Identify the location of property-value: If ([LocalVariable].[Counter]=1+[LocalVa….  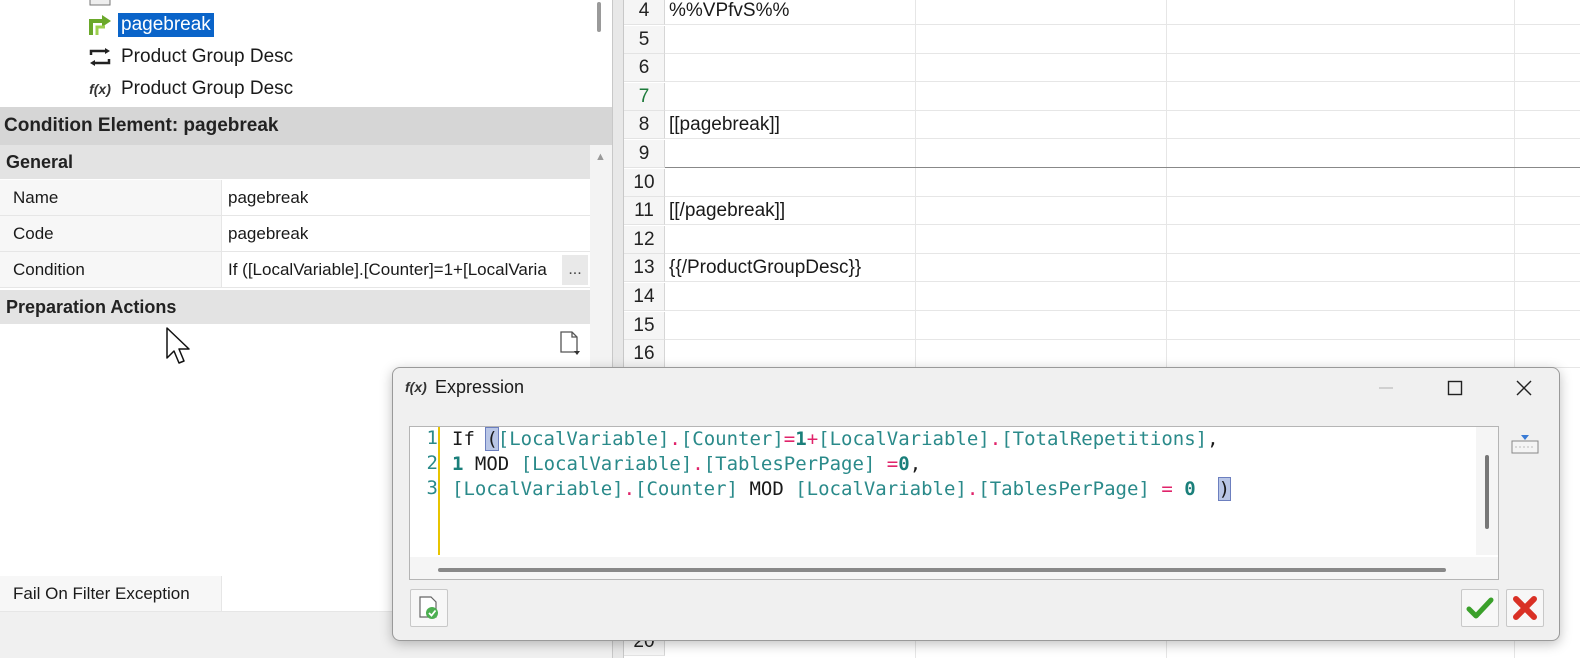
(393, 269).